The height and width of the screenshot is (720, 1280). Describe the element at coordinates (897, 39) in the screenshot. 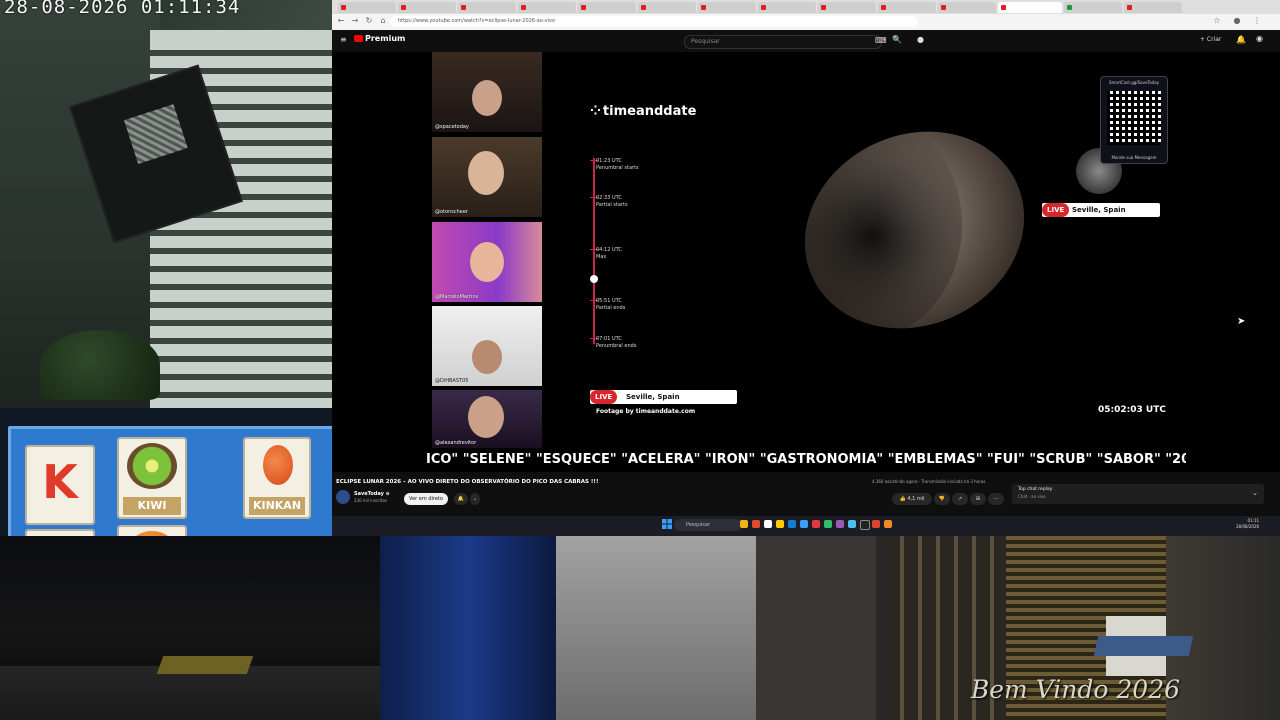

I see `search-icon: 🔍` at that location.